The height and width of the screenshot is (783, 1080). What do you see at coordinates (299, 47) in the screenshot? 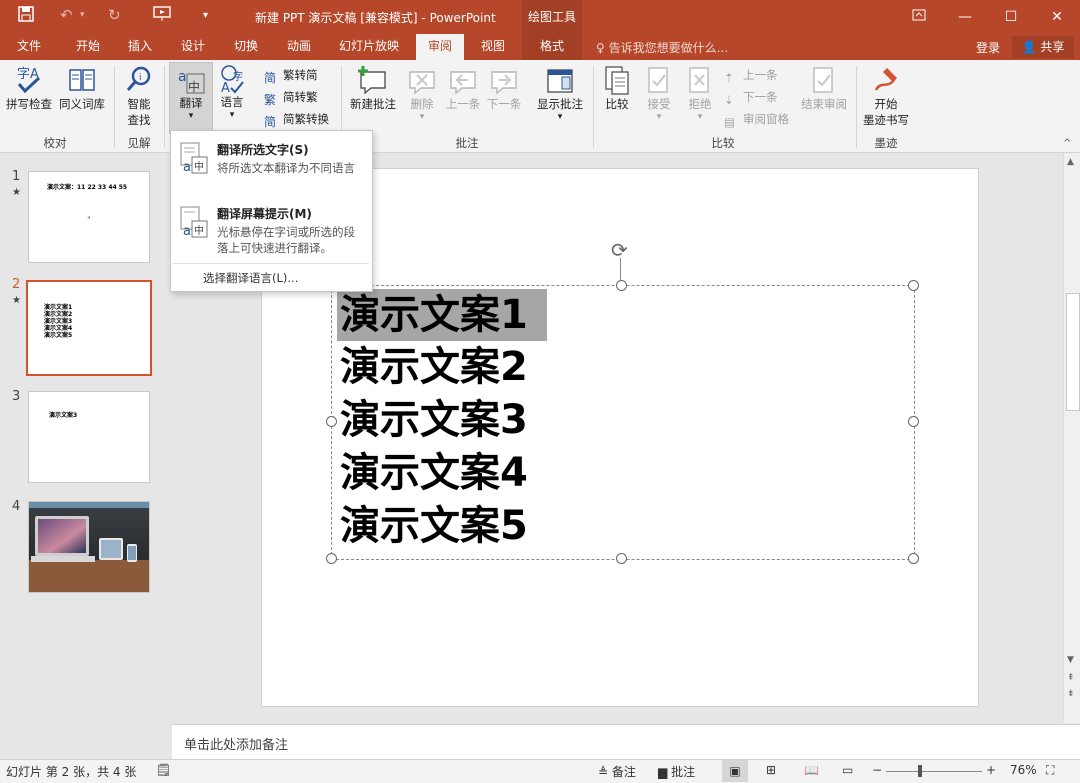
I see `tab-animations: 动画` at bounding box center [299, 47].